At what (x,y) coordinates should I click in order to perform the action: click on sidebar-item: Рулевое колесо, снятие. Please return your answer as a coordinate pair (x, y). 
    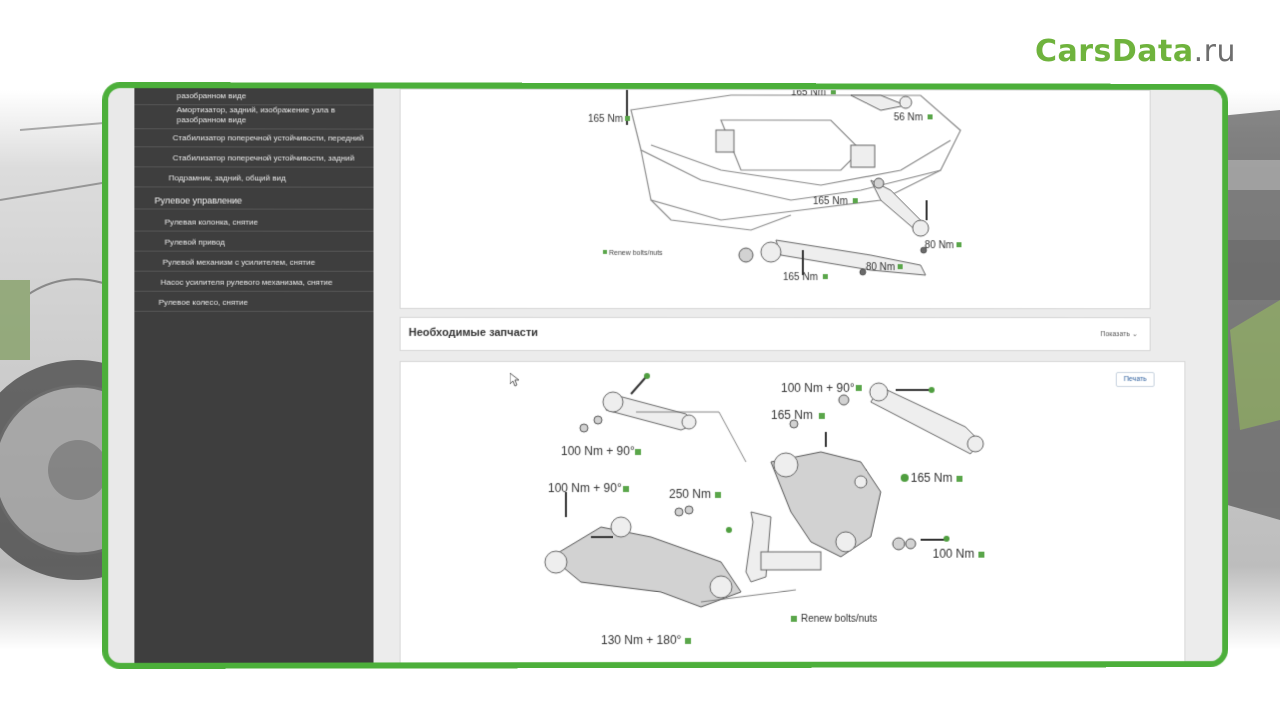
    Looking at the image, I should click on (258, 303).